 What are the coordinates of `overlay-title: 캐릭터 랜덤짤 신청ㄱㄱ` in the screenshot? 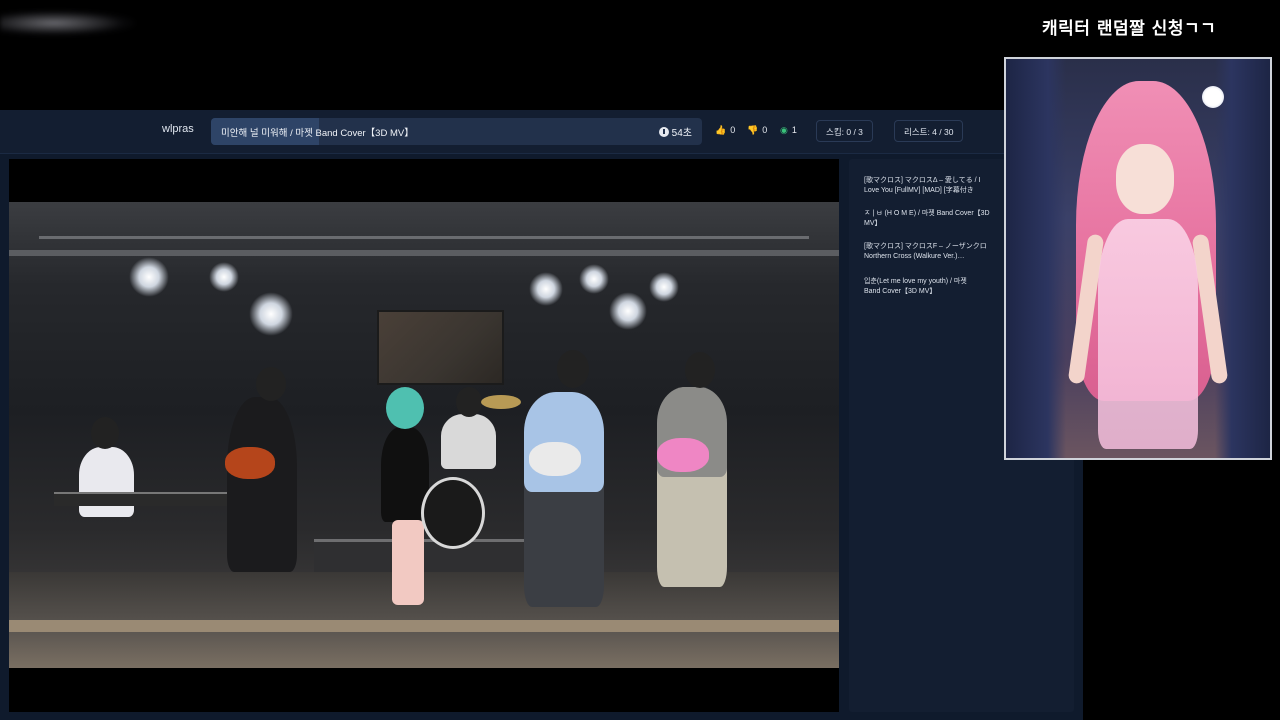 It's located at (1129, 29).